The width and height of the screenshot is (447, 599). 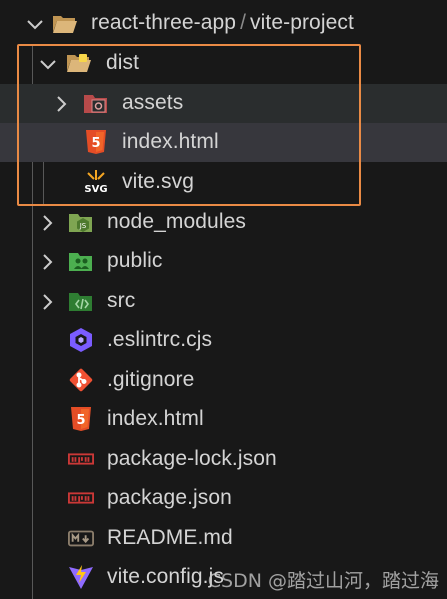 I want to click on tree-label: assets, so click(x=153, y=102).